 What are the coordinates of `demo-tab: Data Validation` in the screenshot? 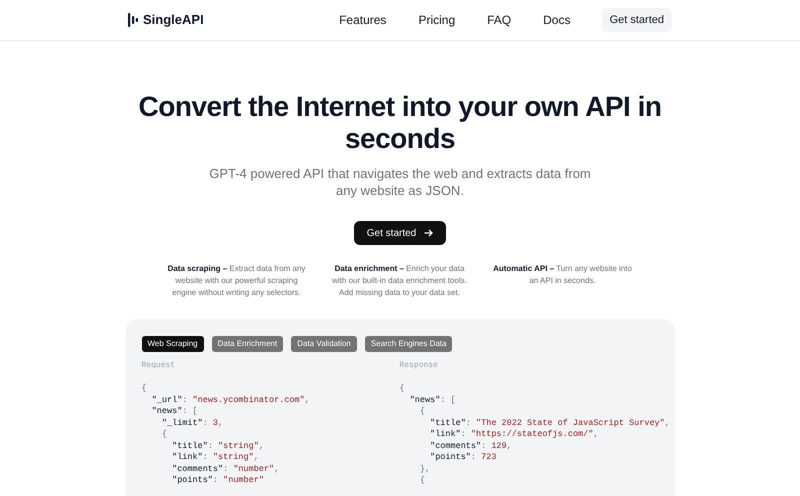 It's located at (324, 344).